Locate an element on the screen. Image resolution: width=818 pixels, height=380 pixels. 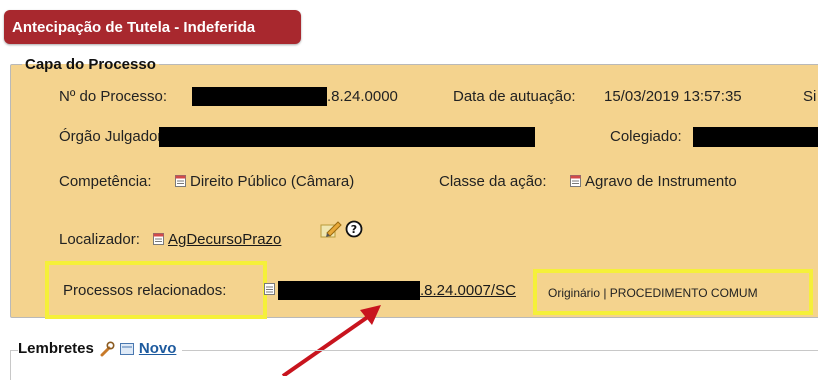
lembretes-legend: Lembretes Novo is located at coordinates (100, 348).